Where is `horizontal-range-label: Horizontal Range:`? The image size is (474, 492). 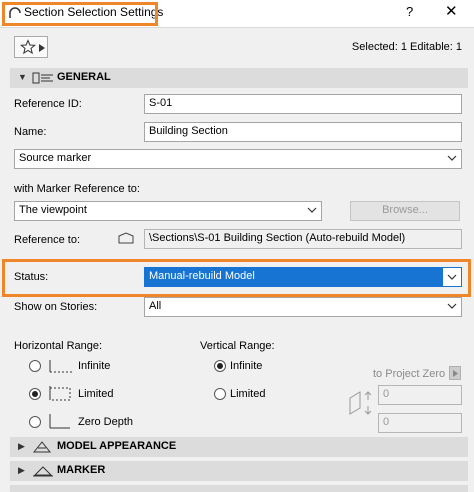
horizontal-range-label: Horizontal Range: is located at coordinates (58, 346).